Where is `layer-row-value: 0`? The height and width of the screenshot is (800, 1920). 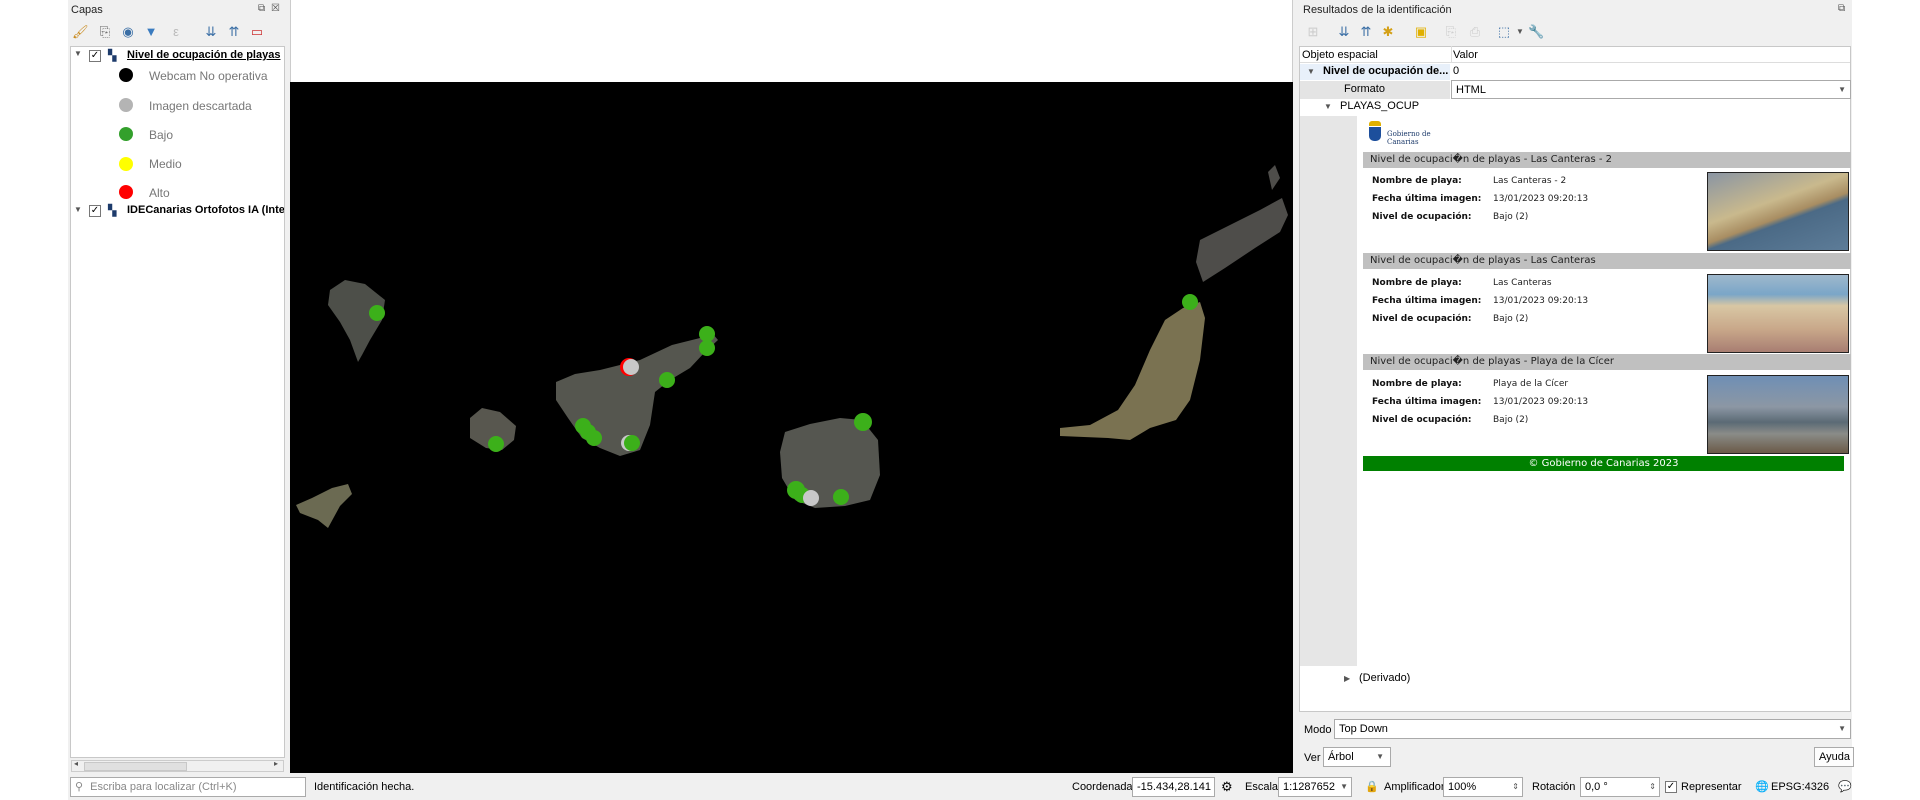 layer-row-value: 0 is located at coordinates (1456, 71).